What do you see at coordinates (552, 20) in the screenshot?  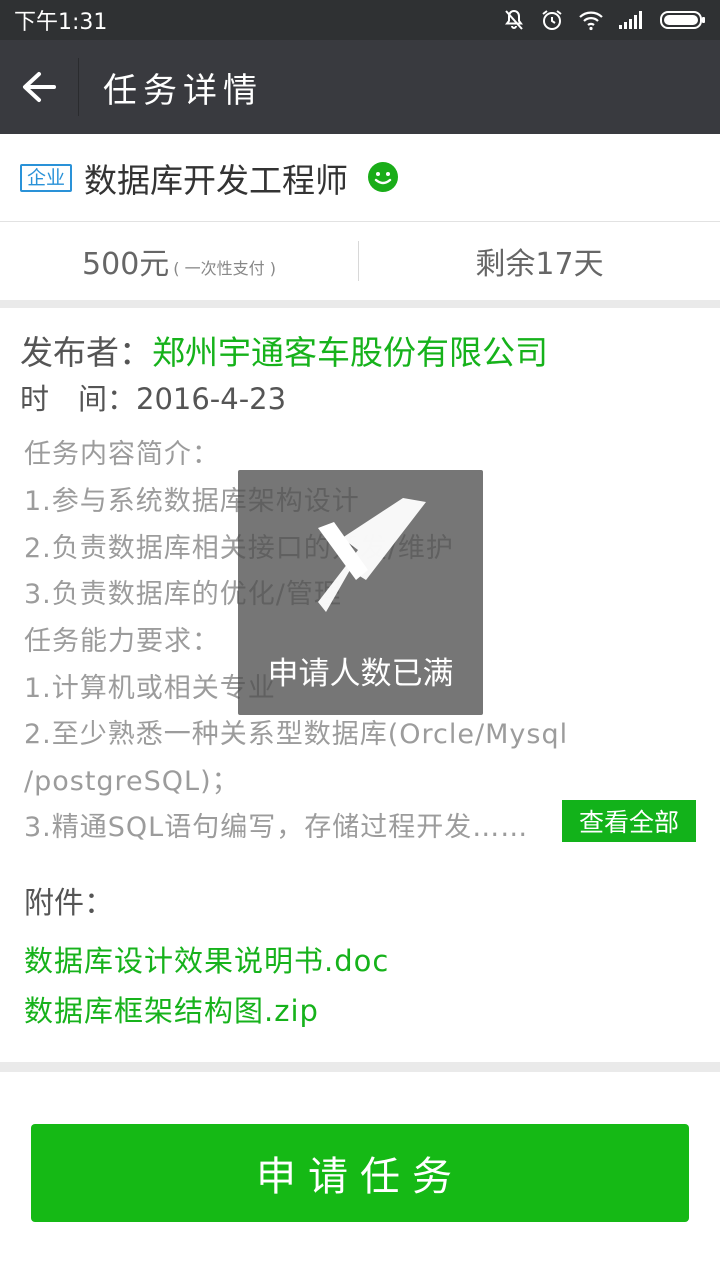 I see `alarm-icon` at bounding box center [552, 20].